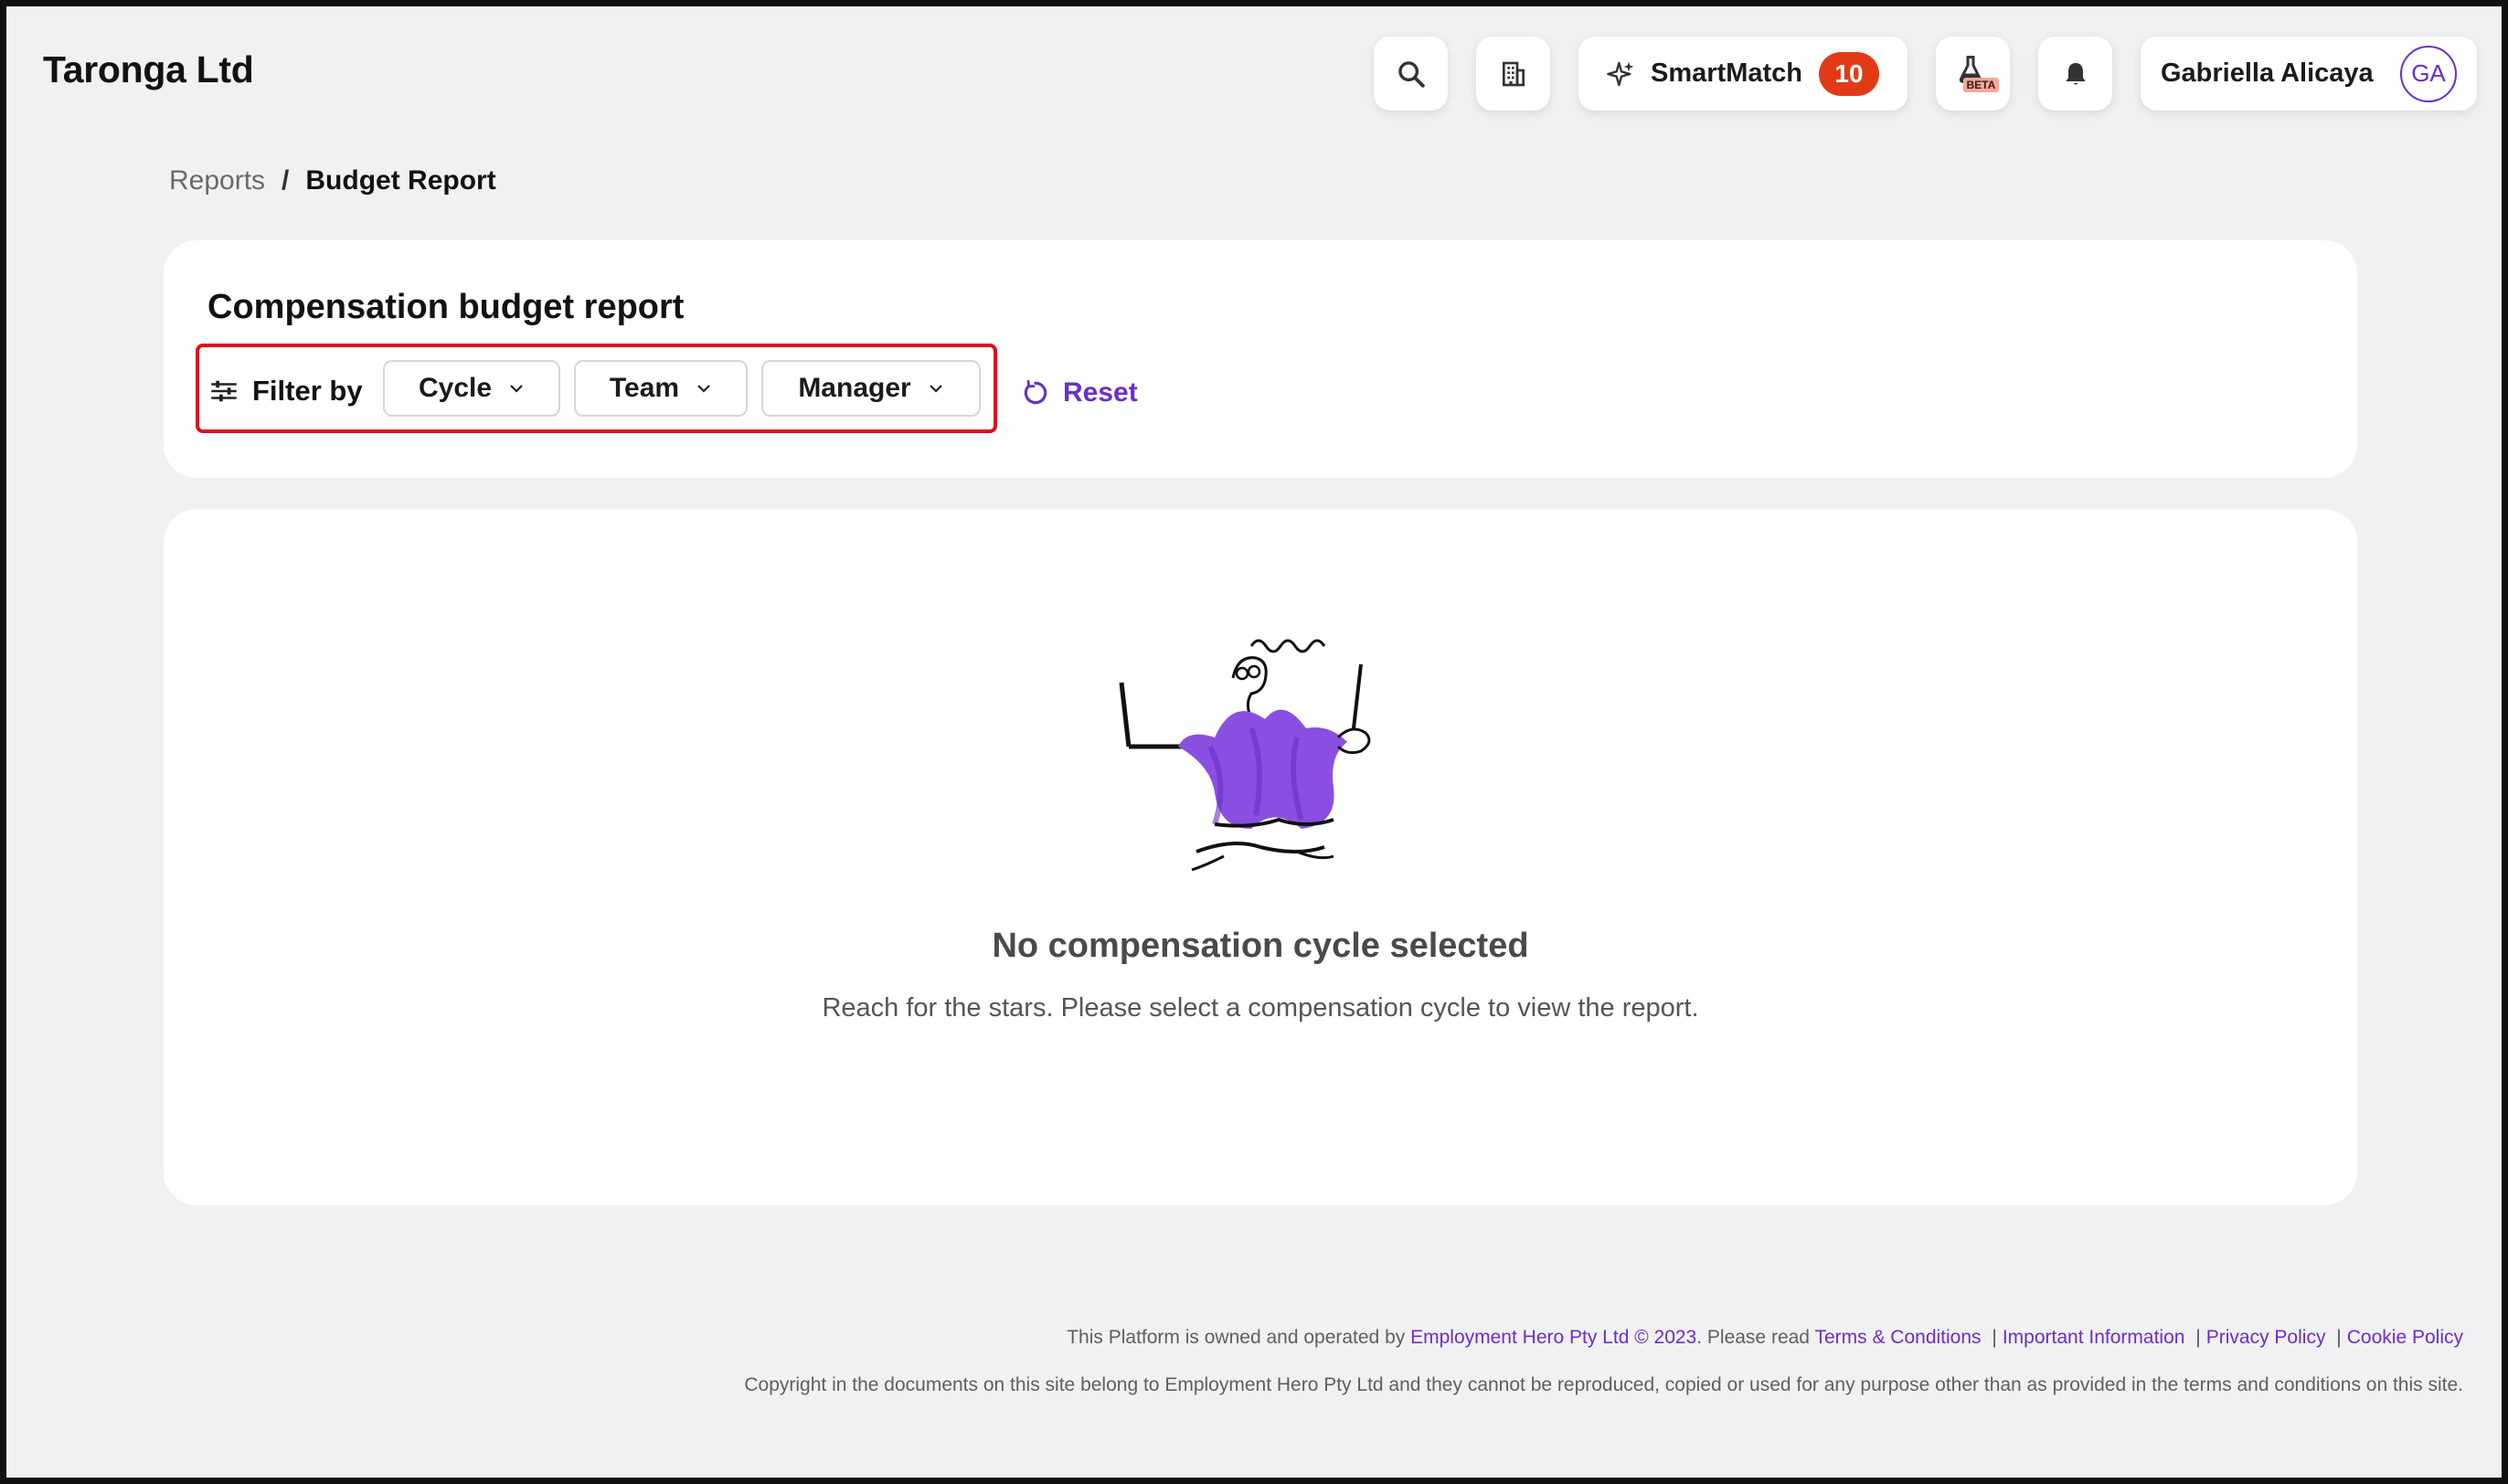  I want to click on reset-label: Reset, so click(1100, 393).